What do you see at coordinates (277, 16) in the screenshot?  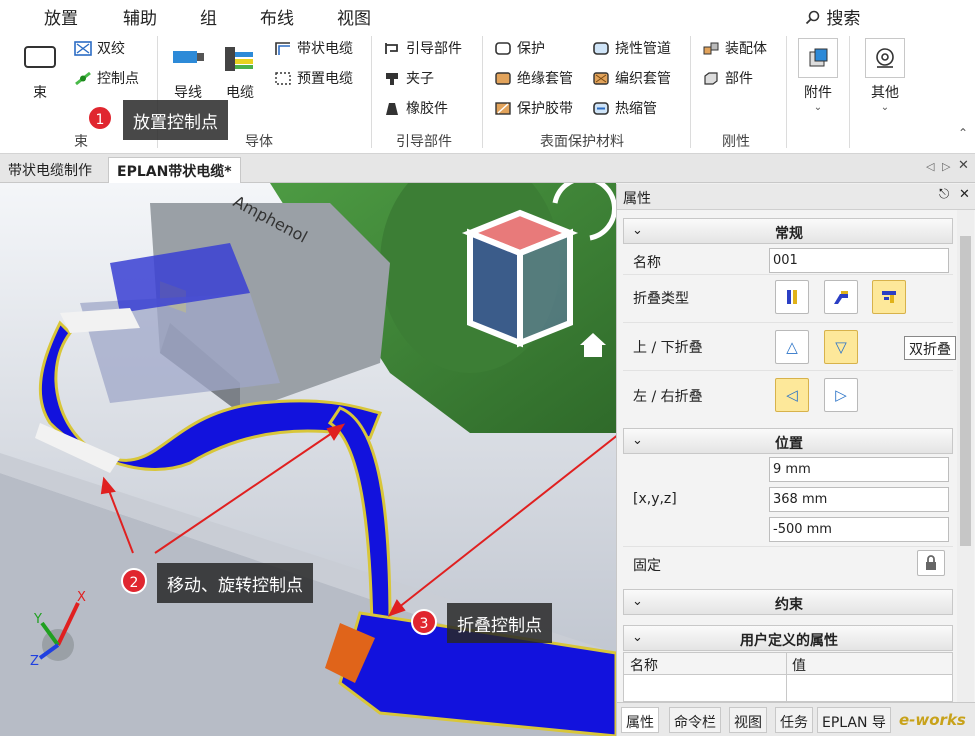 I see `tab-routing: 布线` at bounding box center [277, 16].